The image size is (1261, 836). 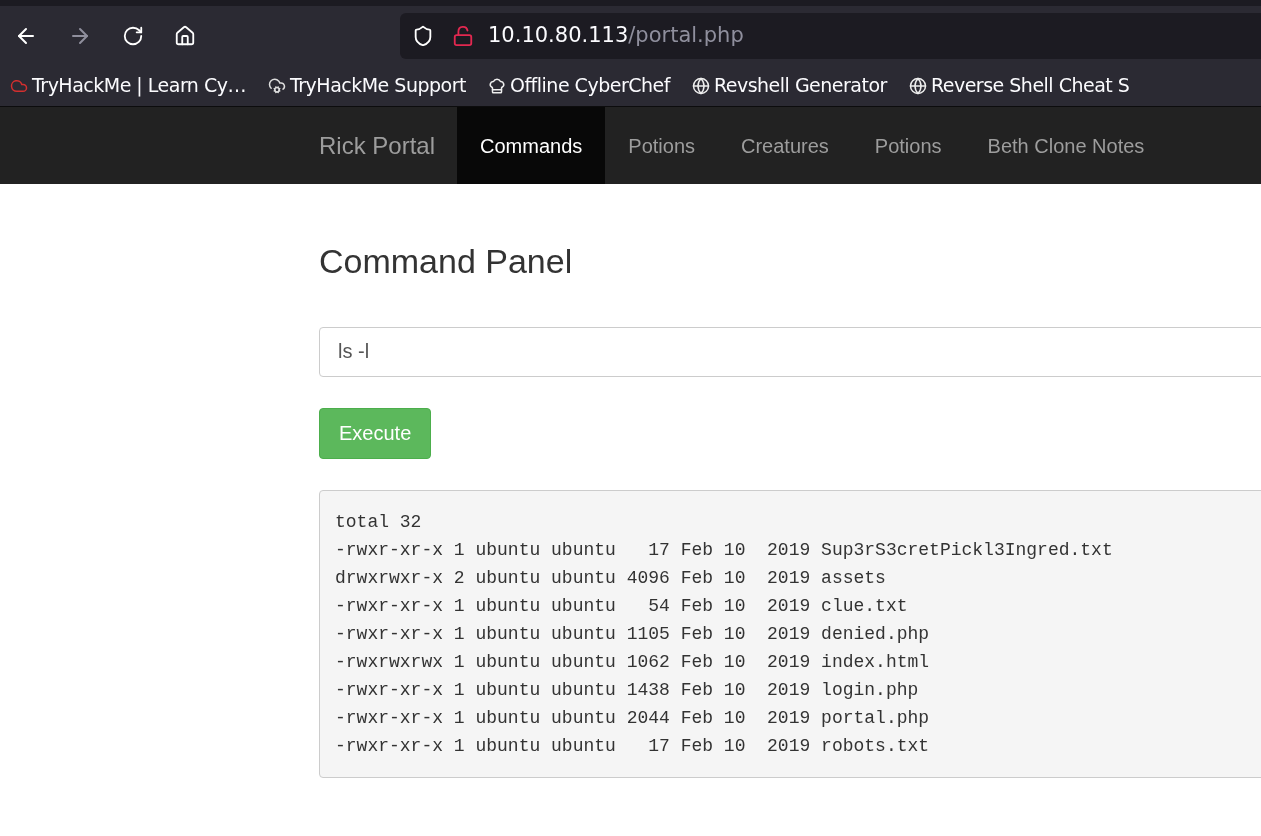 I want to click on nav-tab: Beth Clone Notes, so click(x=1066, y=145).